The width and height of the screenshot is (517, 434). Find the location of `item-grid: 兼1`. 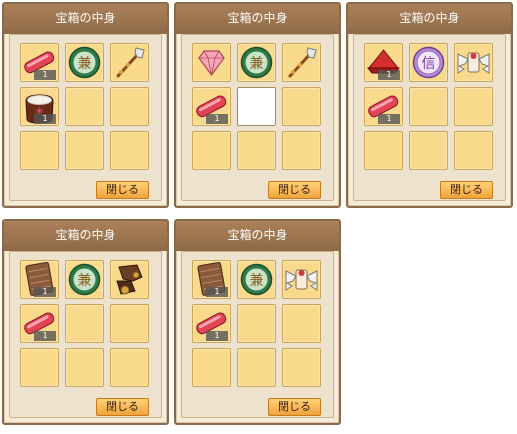

item-grid: 兼1 is located at coordinates (257, 117).